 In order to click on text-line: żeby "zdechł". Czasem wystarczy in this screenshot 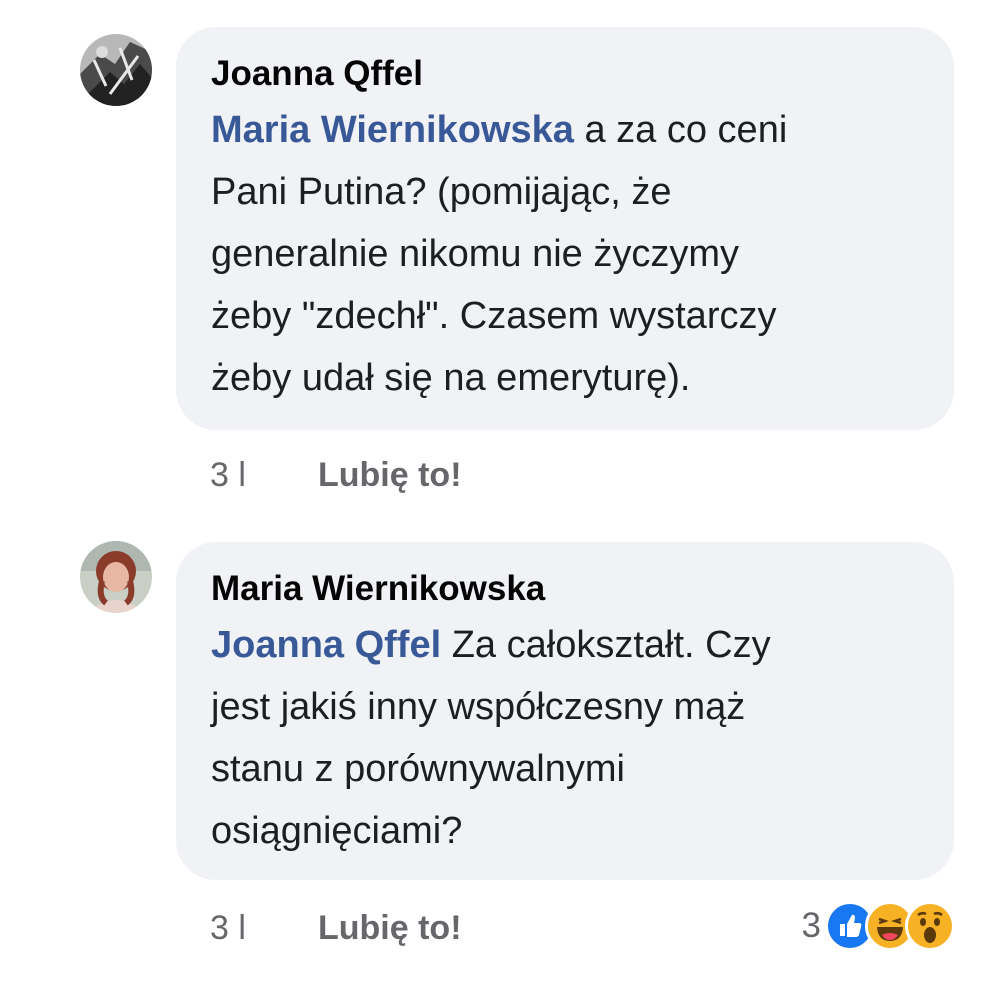, I will do `click(494, 316)`.